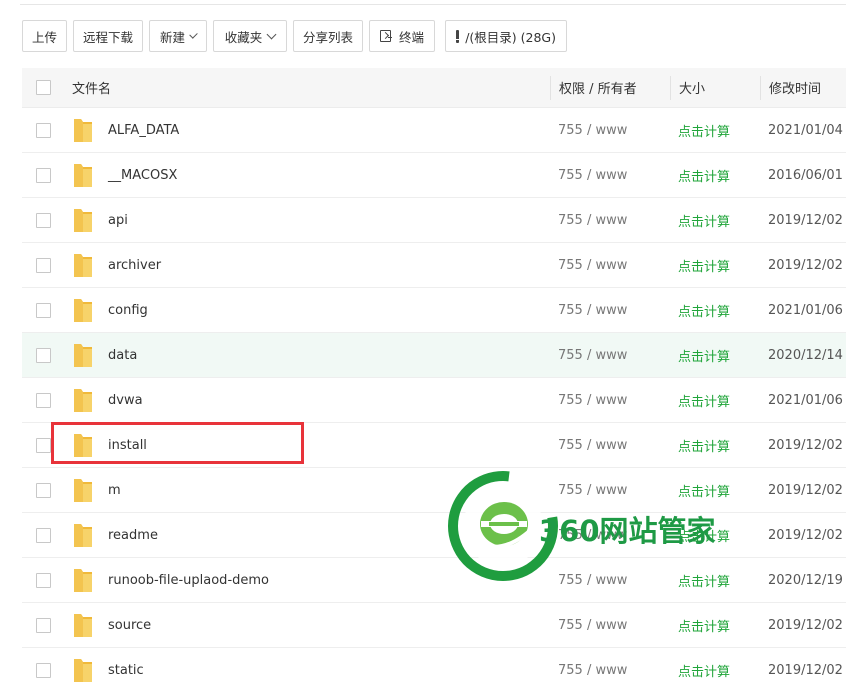  I want to click on file-name-link: readme, so click(133, 535).